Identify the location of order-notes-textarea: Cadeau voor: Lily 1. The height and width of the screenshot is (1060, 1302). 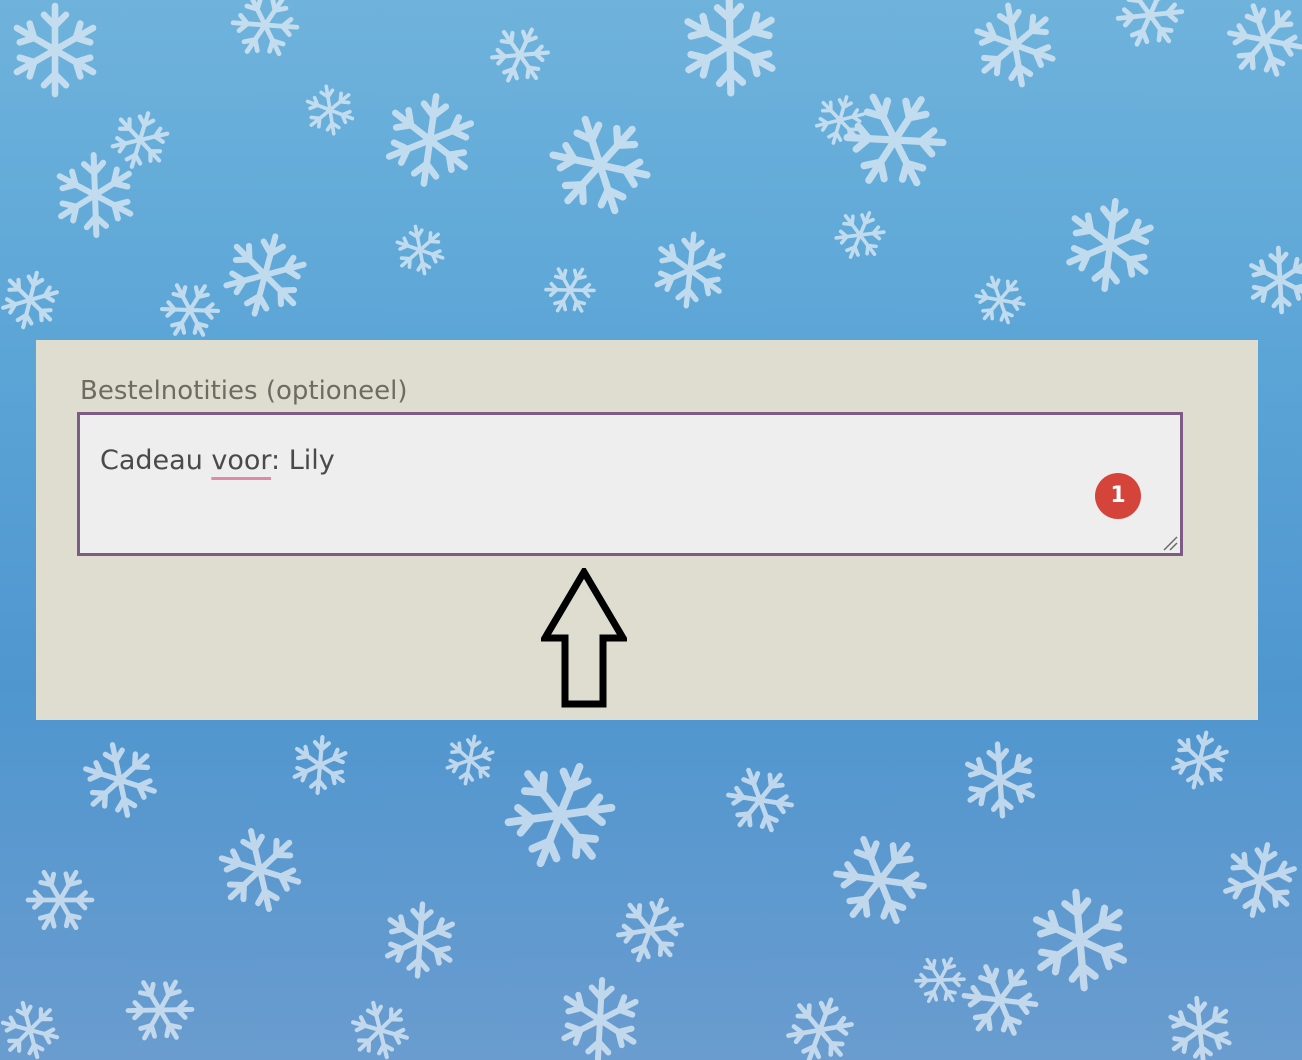
(630, 484).